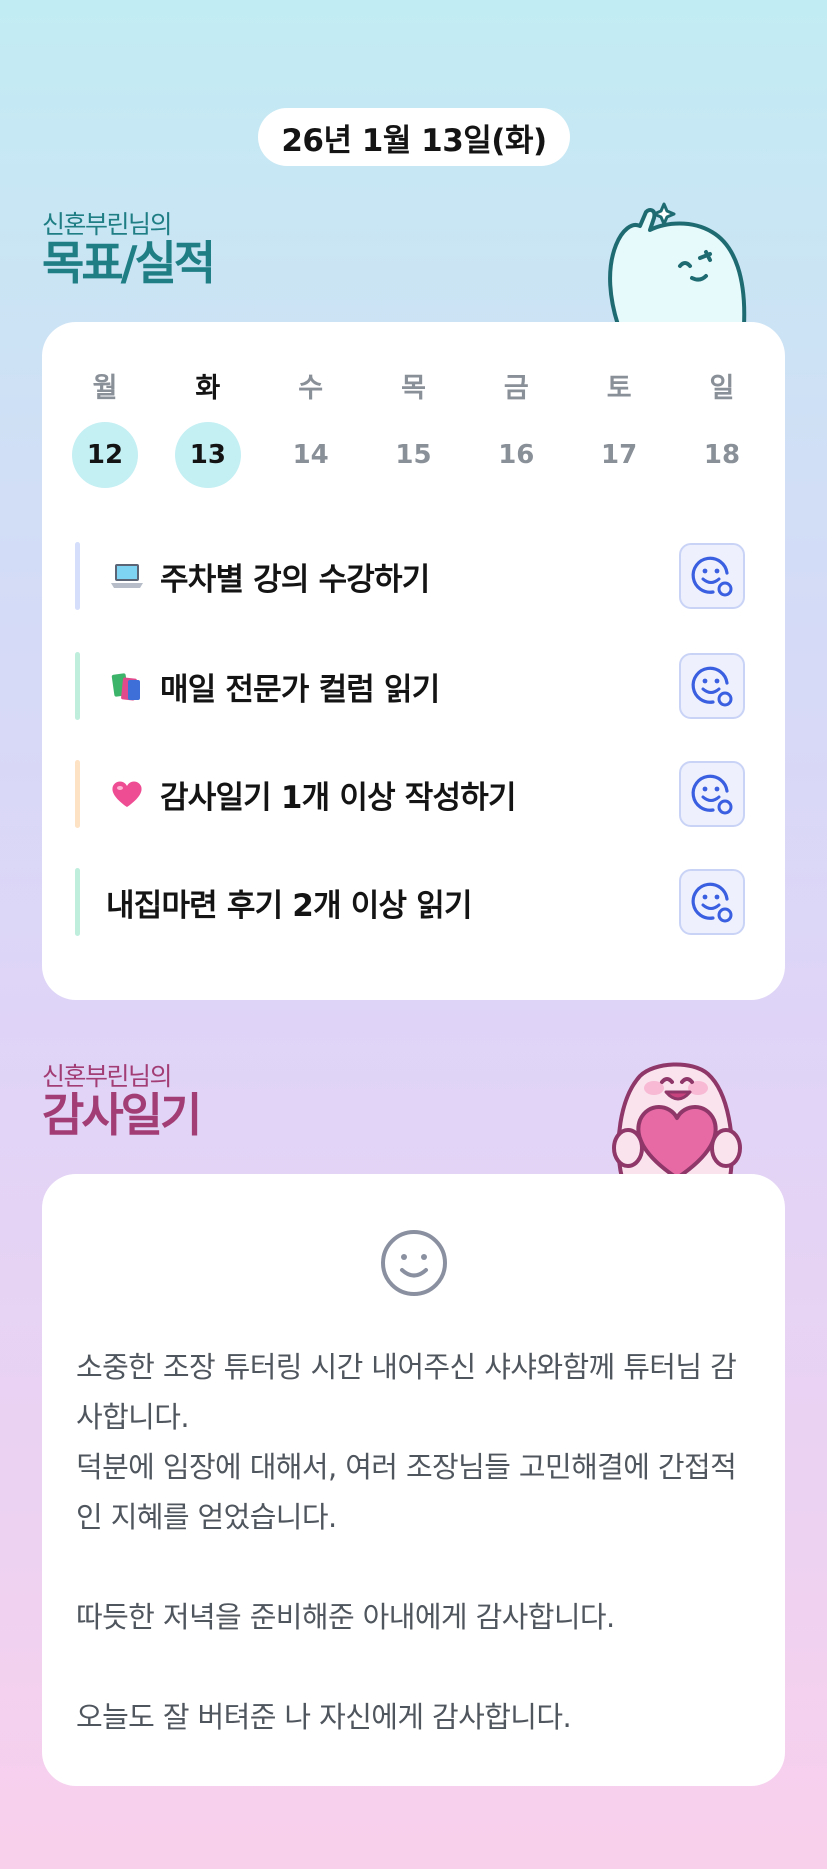  I want to click on week-calendar: 월 12 화 13 수 14 목 15 금 16 토 17 일 18, so click(413, 431).